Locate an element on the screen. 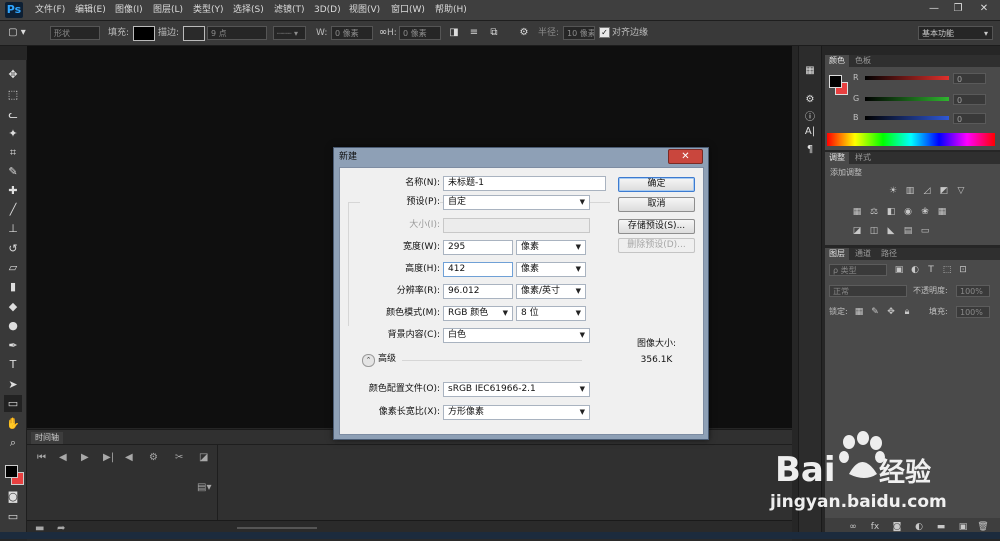 This screenshot has width=1000, height=541. color-lookup-icon: ▦ is located at coordinates (942, 212).